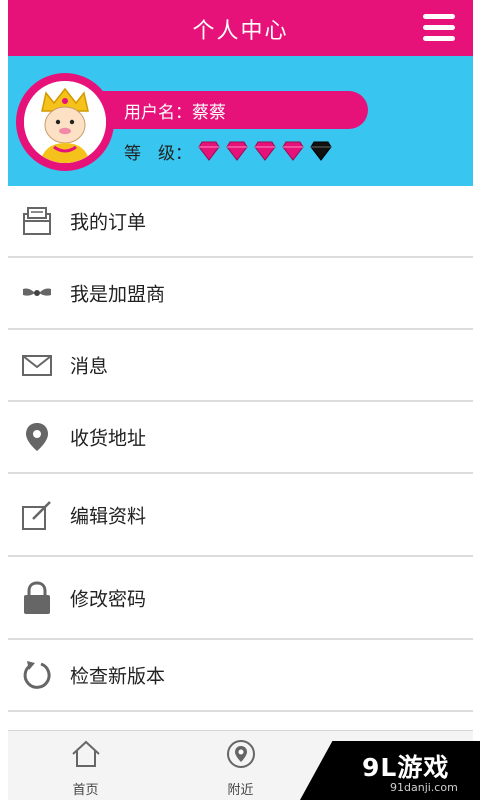 This screenshot has height=800, width=480. Describe the element at coordinates (240, 31) in the screenshot. I see `page-title: 个人中心` at that location.